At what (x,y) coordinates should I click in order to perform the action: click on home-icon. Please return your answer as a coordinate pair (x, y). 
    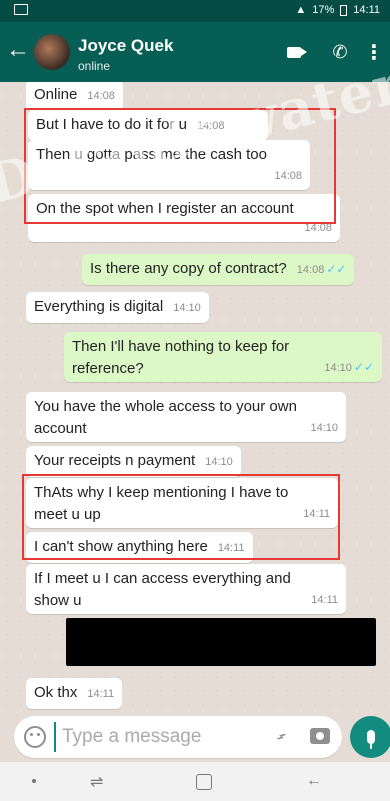
    Looking at the image, I should click on (204, 782).